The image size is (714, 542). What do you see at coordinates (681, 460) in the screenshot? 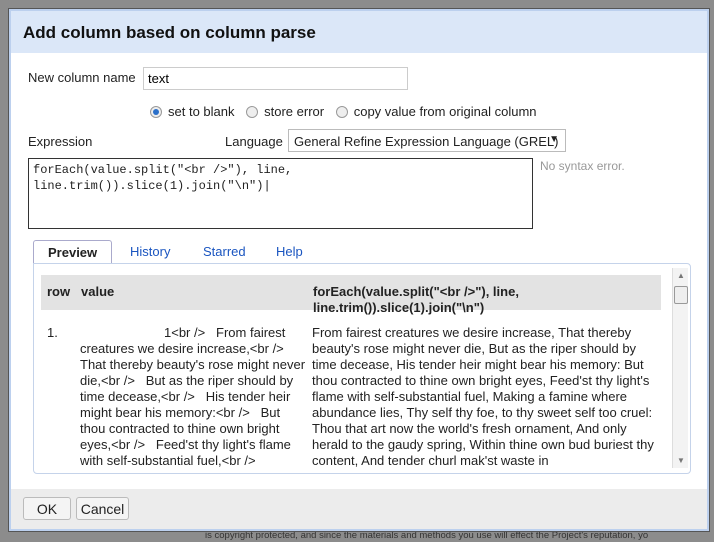
I see `scroll-down-icon: ▼` at bounding box center [681, 460].